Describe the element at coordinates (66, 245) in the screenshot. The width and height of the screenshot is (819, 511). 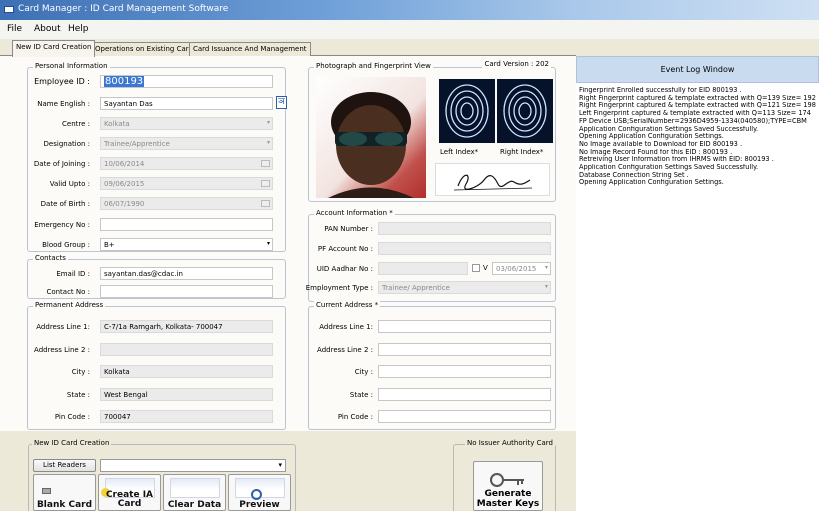
I see `blood-group-label: Blood Group :` at that location.